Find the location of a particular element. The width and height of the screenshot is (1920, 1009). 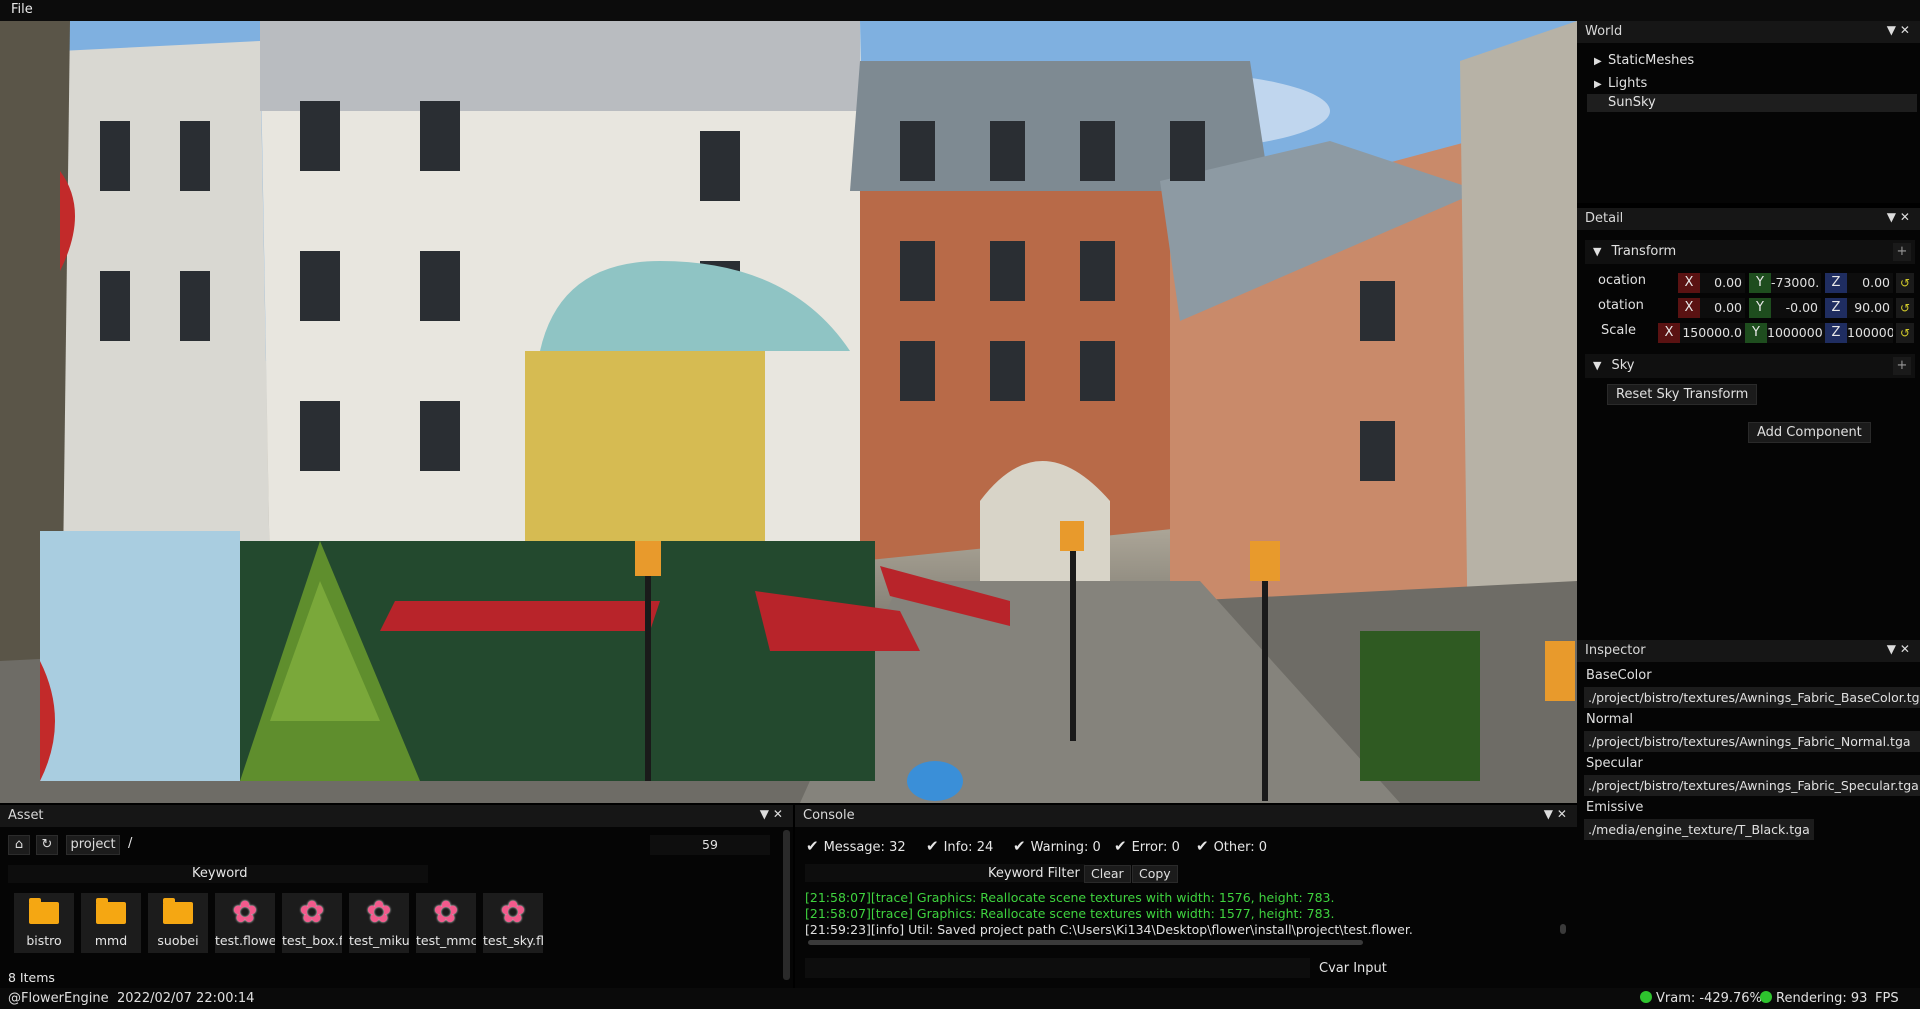

filter-label: Error: is located at coordinates (1149, 847).